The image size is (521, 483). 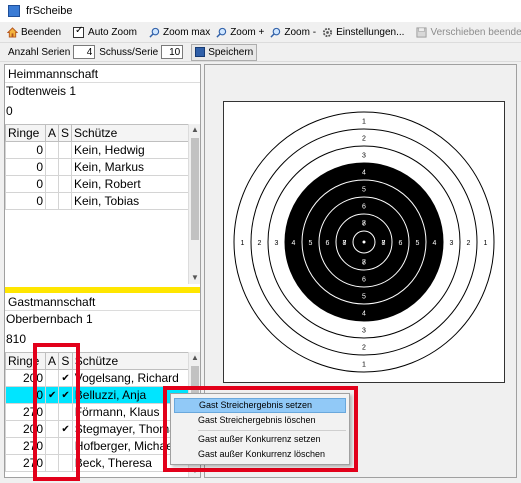 I want to click on name-cell: Kein, Hedwig, so click(x=130, y=150).